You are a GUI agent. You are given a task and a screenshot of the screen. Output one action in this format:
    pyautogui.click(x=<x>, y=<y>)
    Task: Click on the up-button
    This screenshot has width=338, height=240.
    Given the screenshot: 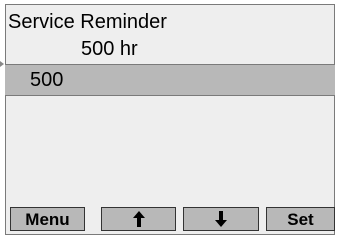 What is the action you would take?
    pyautogui.click(x=138, y=219)
    